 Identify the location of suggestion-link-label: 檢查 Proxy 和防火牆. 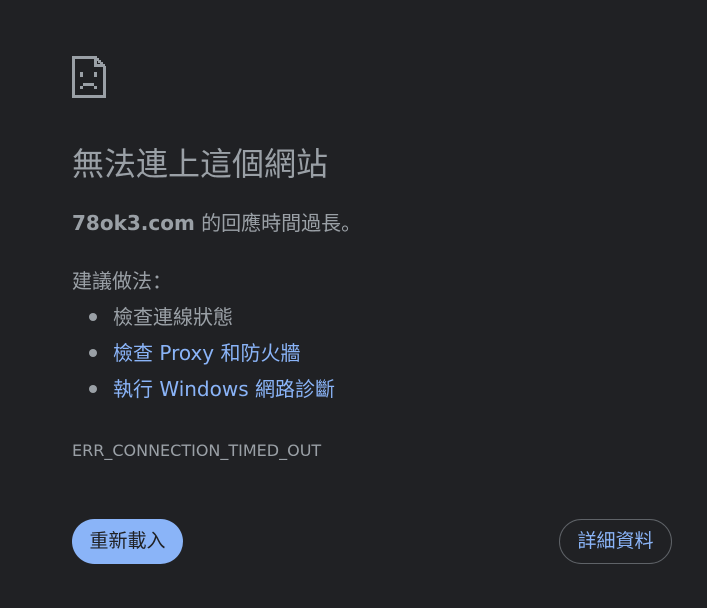
(207, 353).